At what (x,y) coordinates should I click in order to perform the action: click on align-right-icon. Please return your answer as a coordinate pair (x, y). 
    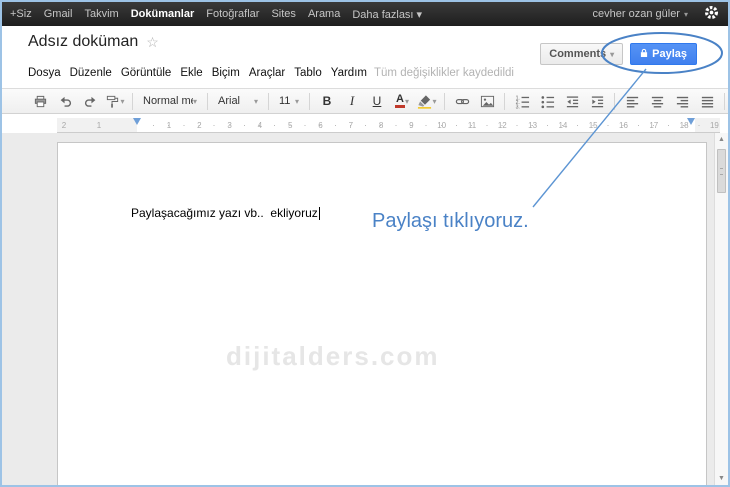
    Looking at the image, I should click on (682, 101).